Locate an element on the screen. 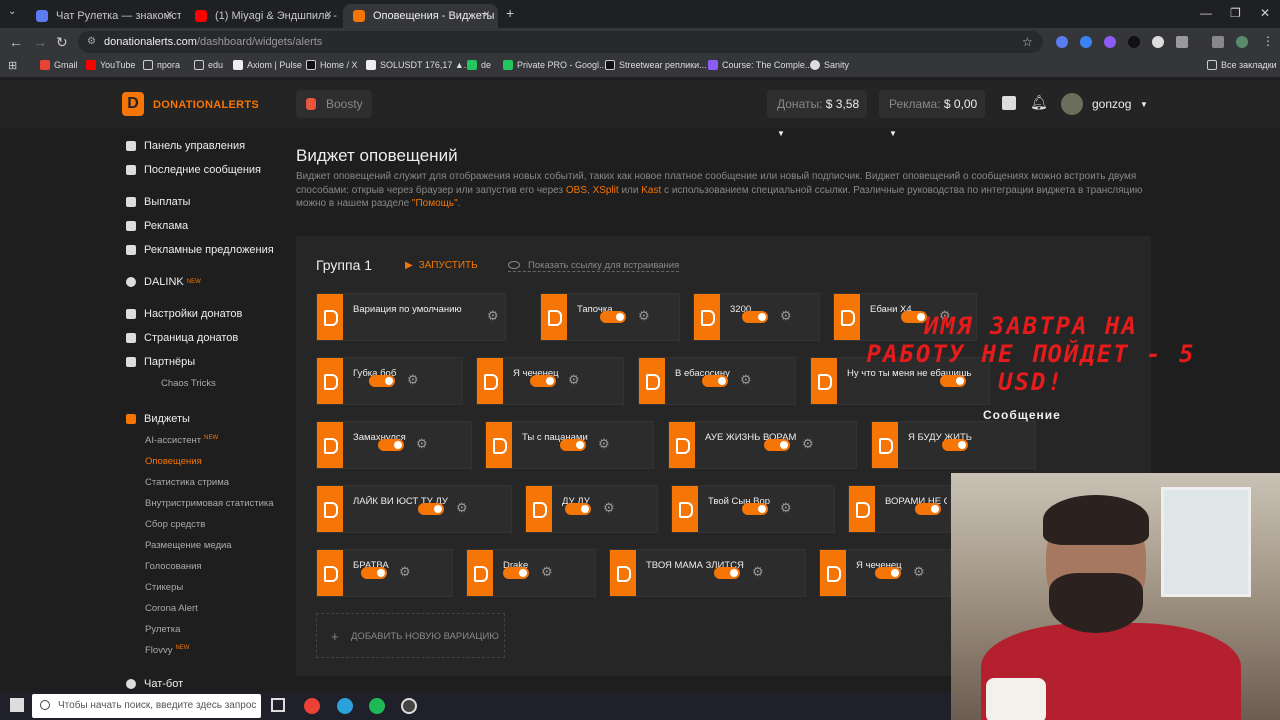  sidebar-sub-flovvy: Flovvy NEW is located at coordinates (167, 650).